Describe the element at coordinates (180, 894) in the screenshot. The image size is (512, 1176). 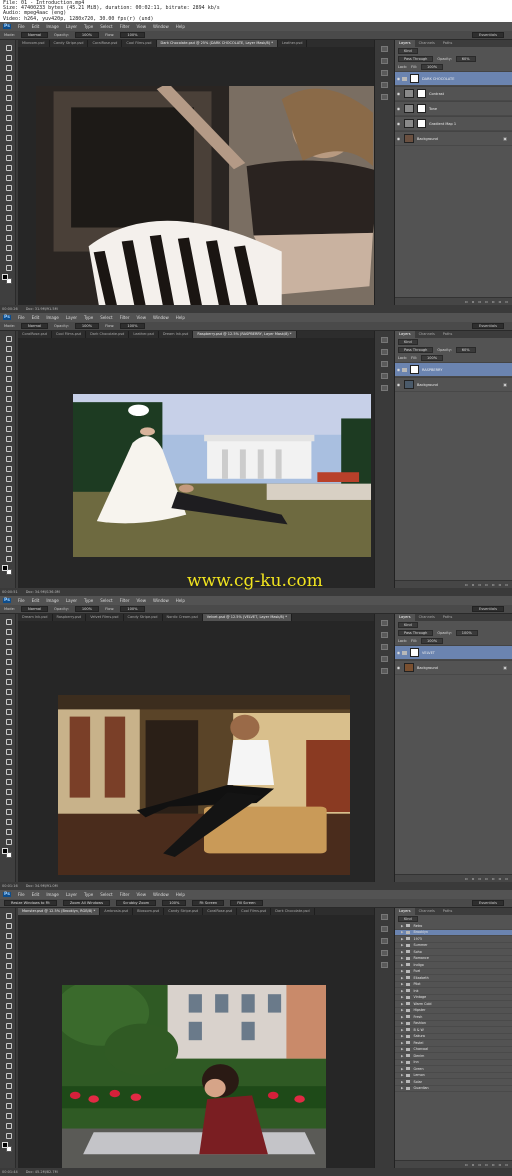
I see `menu-help: Help` at that location.